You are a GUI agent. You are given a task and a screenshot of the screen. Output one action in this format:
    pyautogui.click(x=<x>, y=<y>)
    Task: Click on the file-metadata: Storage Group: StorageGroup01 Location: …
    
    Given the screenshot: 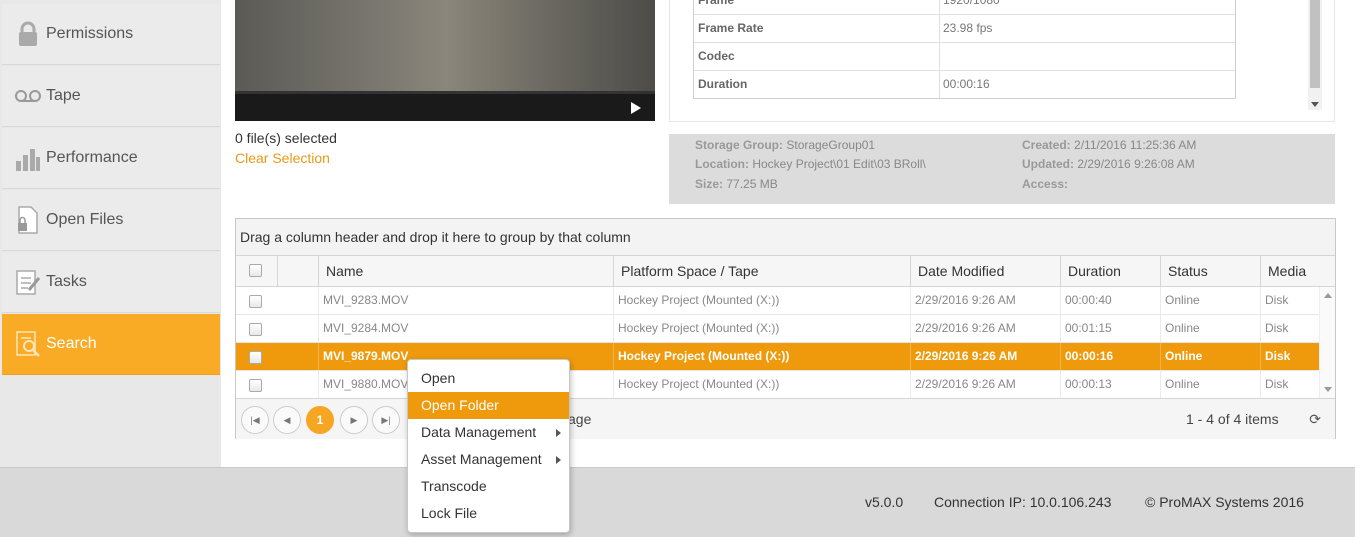 What is the action you would take?
    pyautogui.click(x=1002, y=169)
    